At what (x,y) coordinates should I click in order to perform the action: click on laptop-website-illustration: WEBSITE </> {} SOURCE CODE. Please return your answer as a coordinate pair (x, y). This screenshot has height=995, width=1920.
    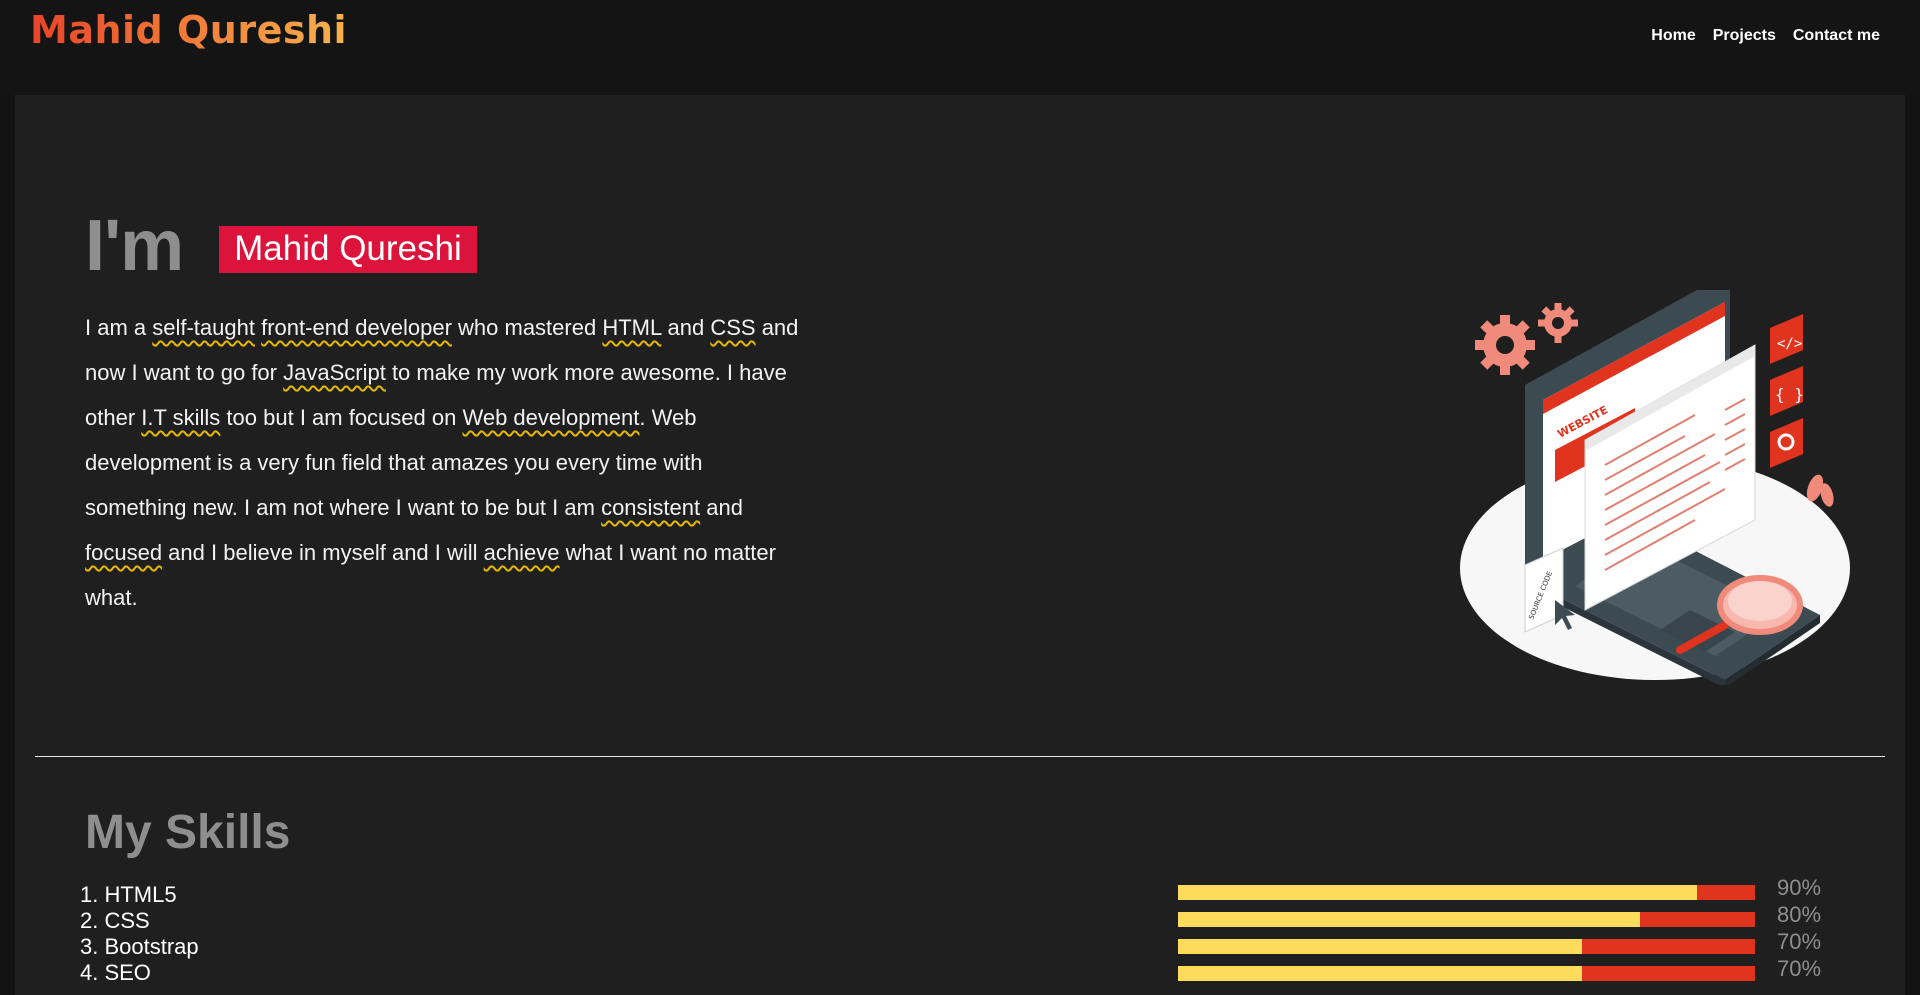
    Looking at the image, I should click on (1655, 487).